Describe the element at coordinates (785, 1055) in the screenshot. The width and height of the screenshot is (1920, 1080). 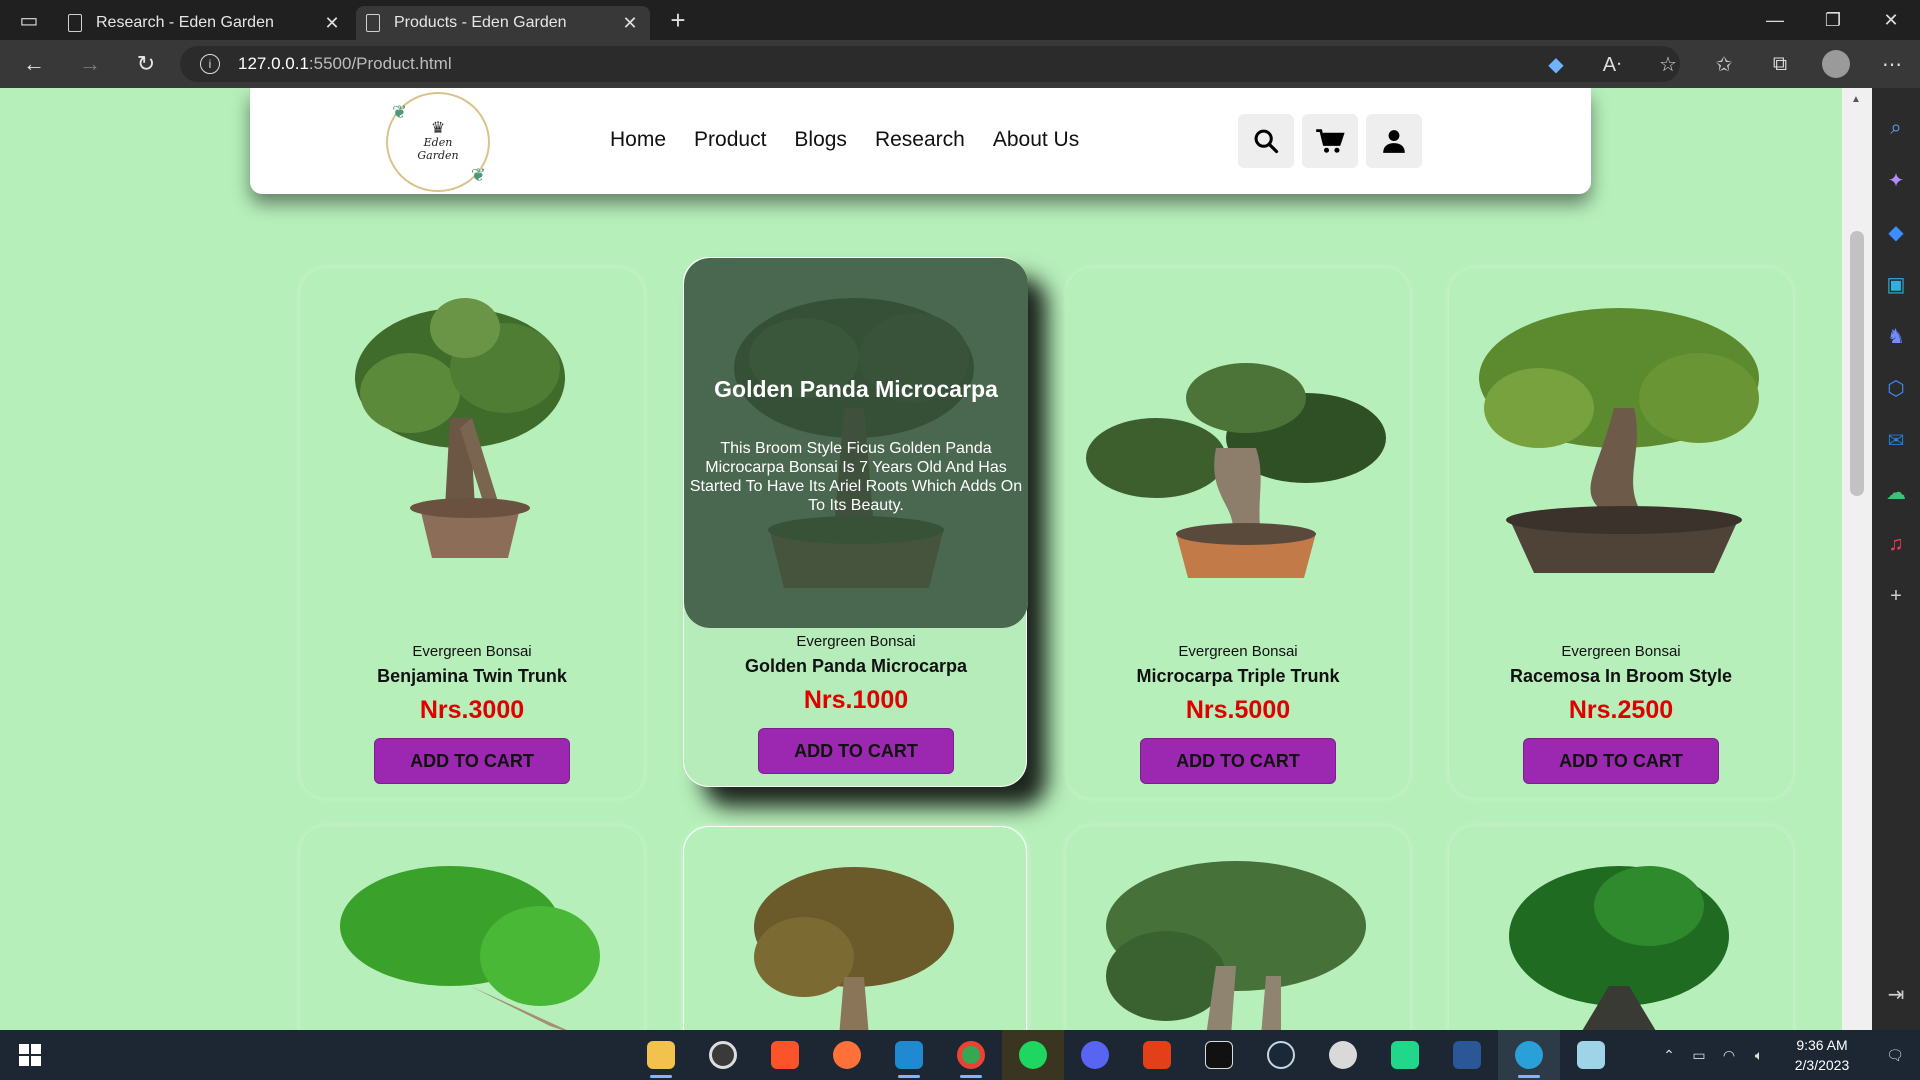
I see `brave-icon` at that location.